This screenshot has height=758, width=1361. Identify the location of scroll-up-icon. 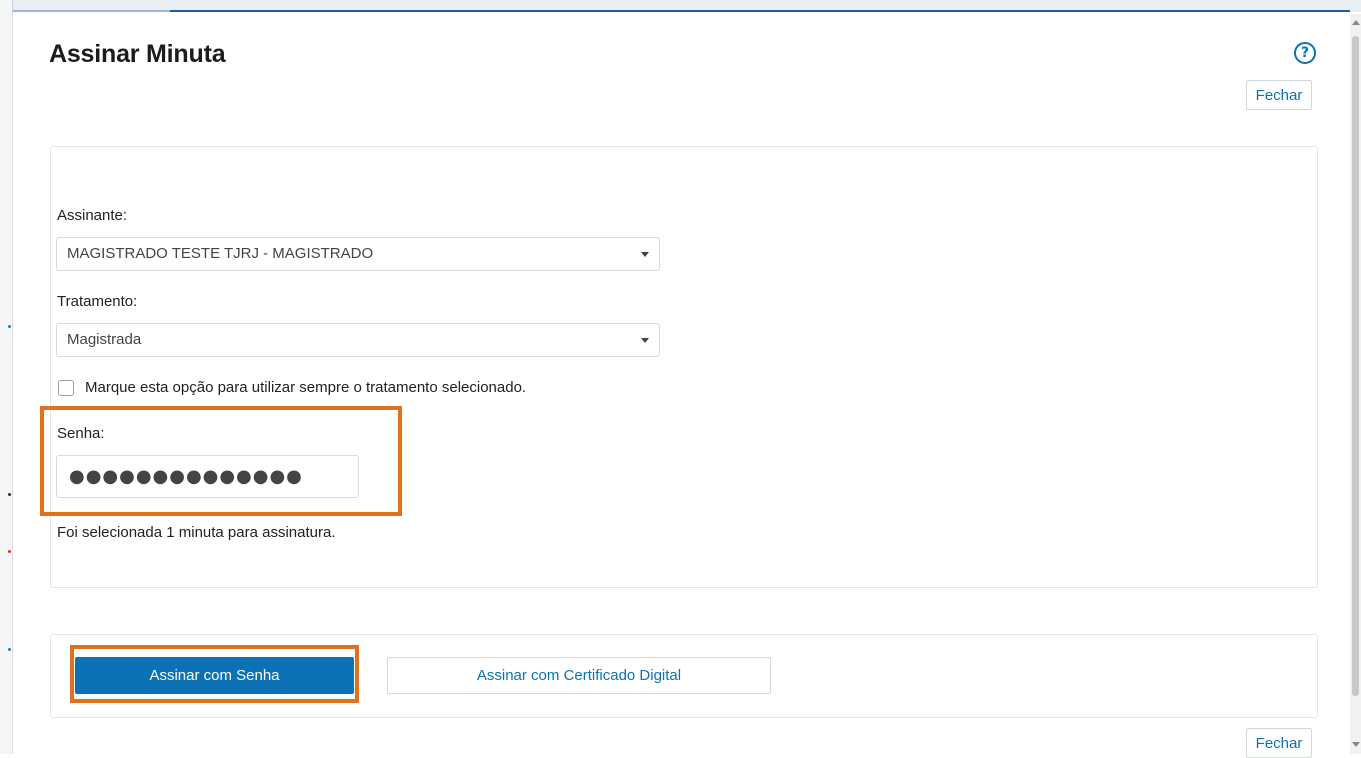
(1356, 22).